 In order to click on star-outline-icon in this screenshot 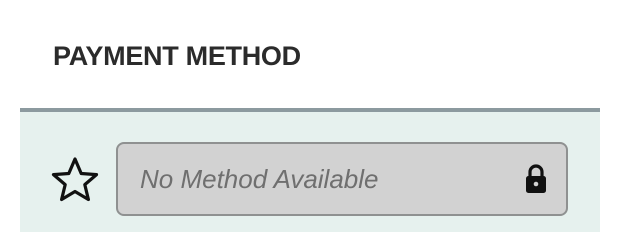, I will do `click(75, 181)`.